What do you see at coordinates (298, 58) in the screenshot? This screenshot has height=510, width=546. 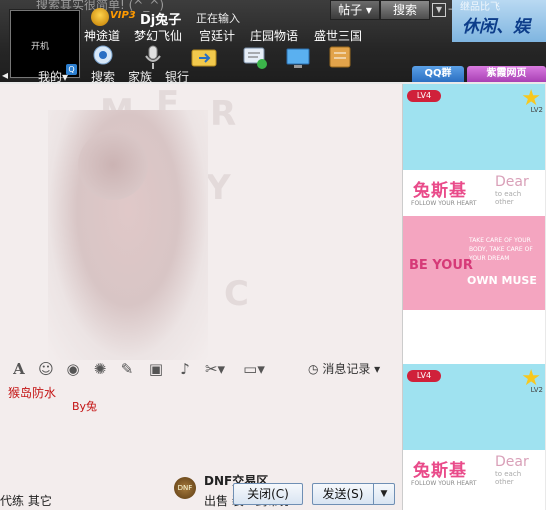 I see `remote-desktop-icon` at bounding box center [298, 58].